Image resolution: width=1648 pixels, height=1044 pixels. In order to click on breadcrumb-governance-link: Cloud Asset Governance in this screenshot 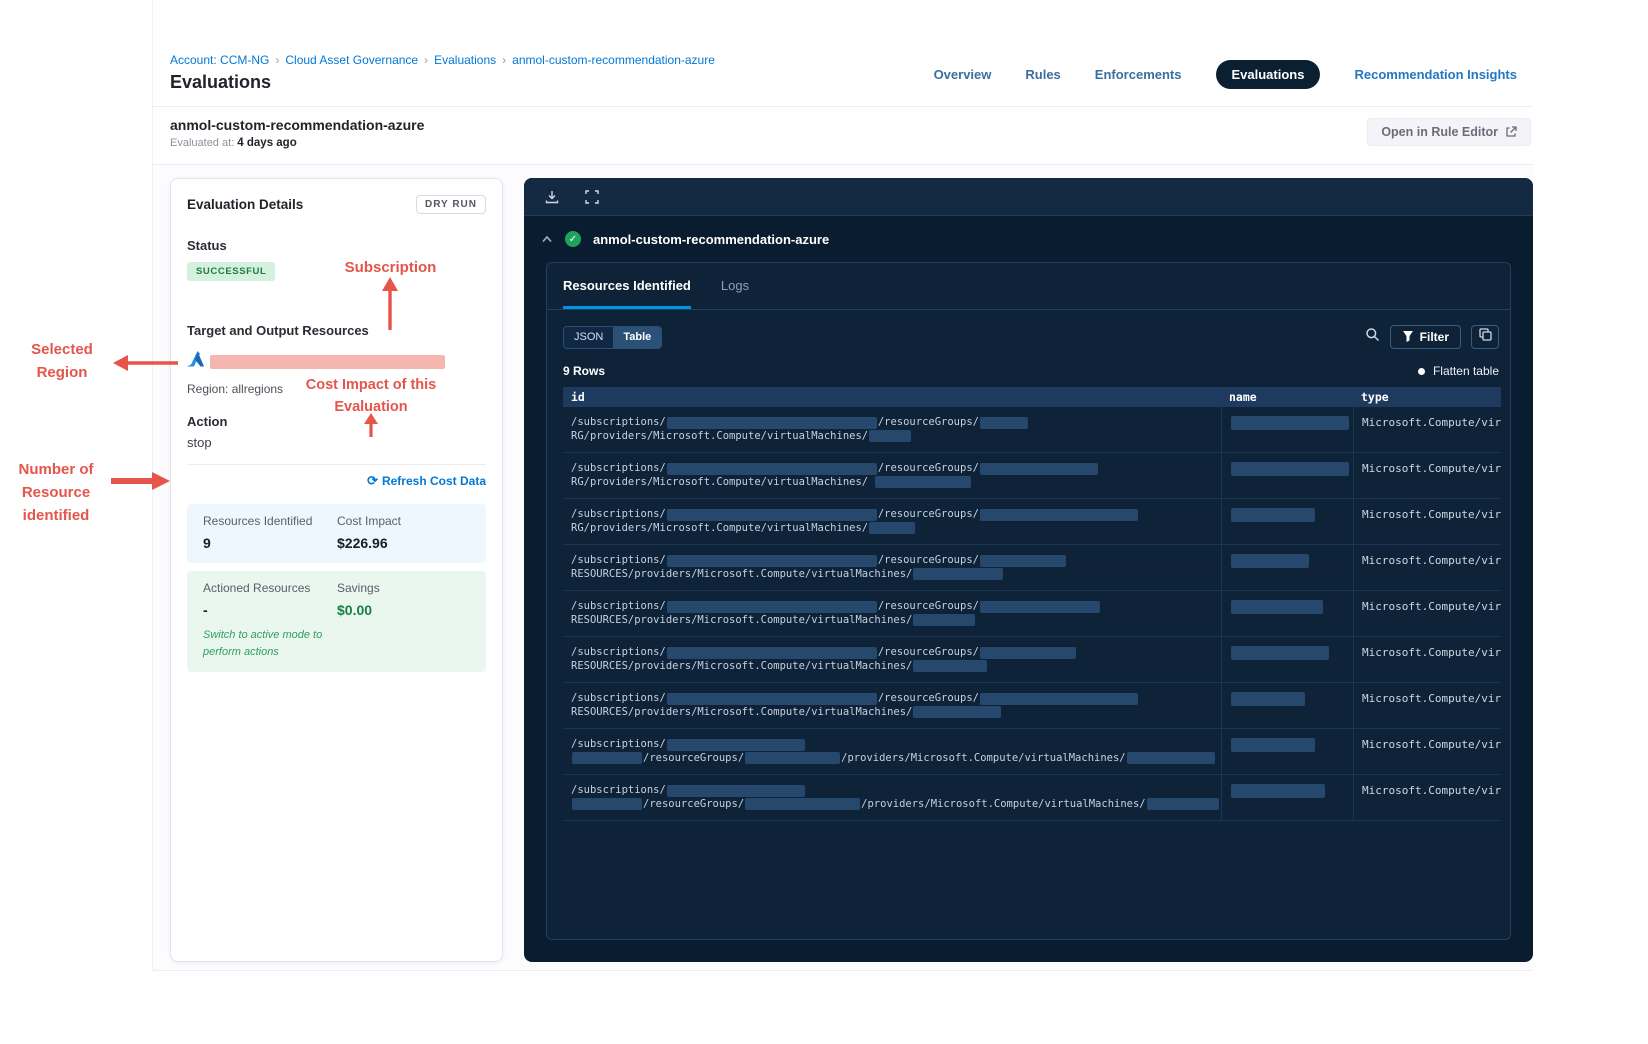, I will do `click(351, 60)`.